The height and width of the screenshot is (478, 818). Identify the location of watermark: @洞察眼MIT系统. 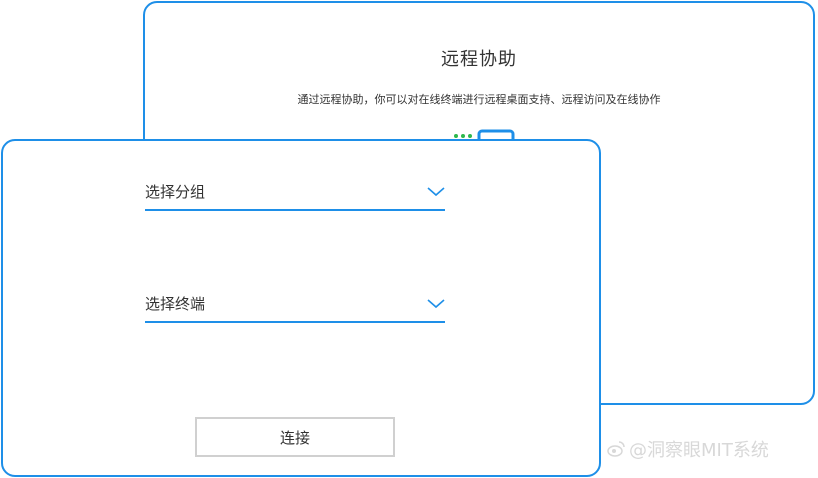
(688, 449).